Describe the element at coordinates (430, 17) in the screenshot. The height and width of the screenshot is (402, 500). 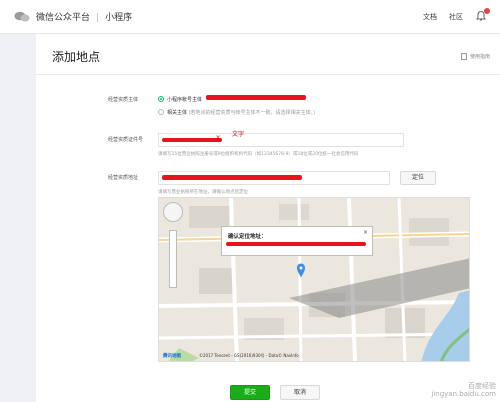
I see `doc-link: 文档` at that location.